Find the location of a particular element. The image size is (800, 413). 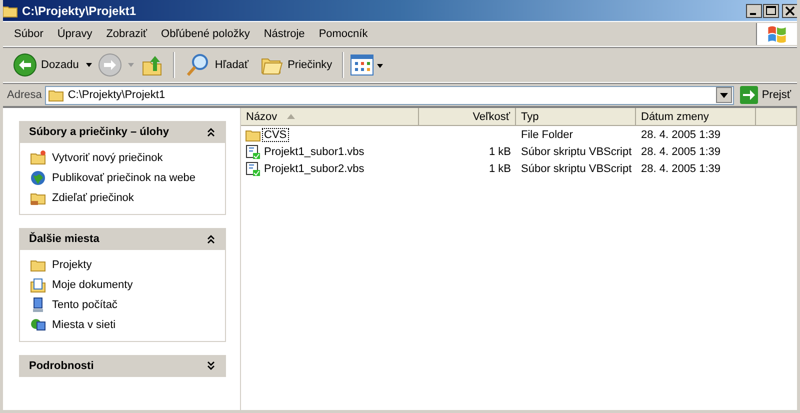

forward-button is located at coordinates (110, 65).